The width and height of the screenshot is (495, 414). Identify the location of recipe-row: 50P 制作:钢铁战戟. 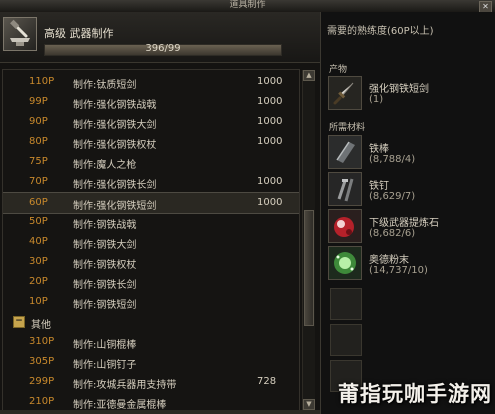
(151, 222).